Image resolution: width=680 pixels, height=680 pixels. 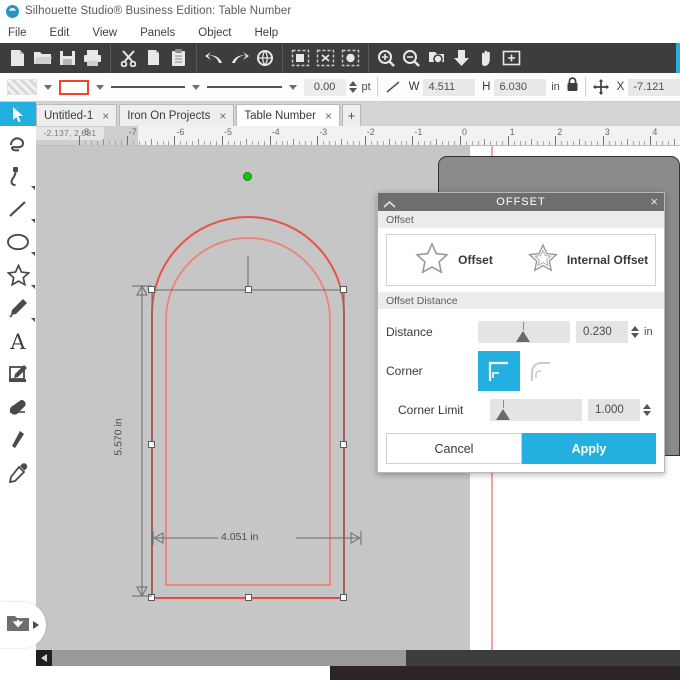 What do you see at coordinates (324, 87) in the screenshot?
I see `line-weight-input: 0.00` at bounding box center [324, 87].